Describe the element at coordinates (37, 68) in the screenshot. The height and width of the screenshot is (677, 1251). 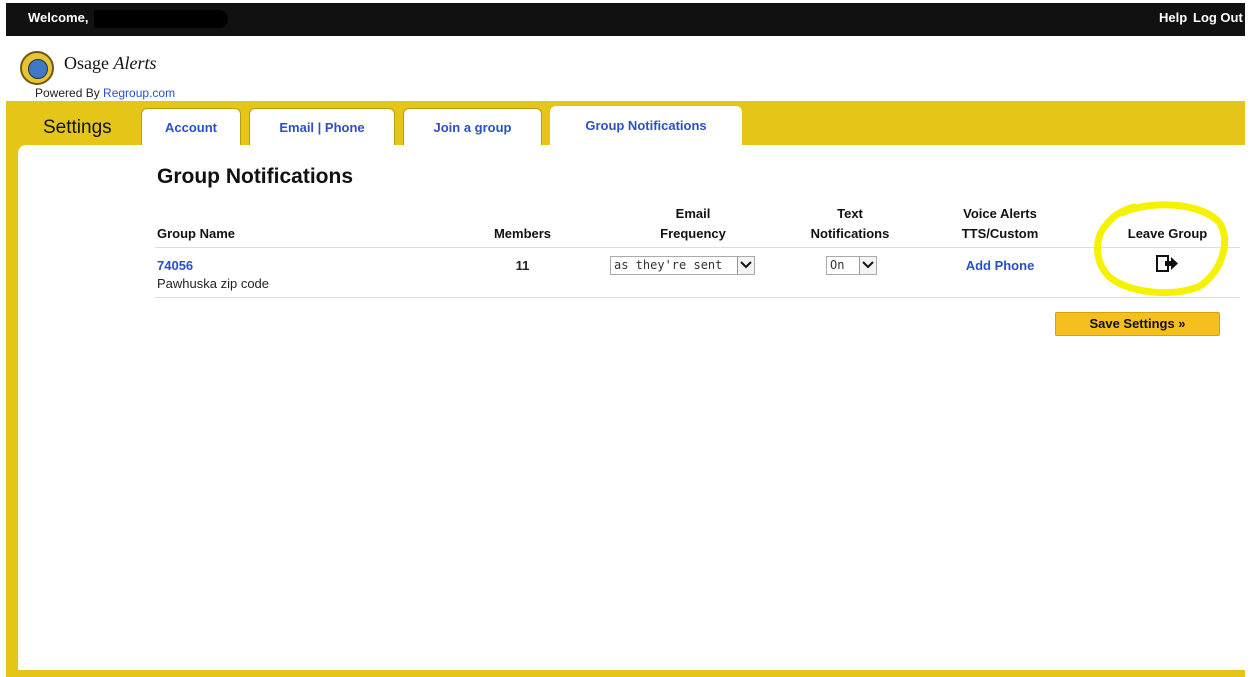
I see `osage-seal-logo` at that location.